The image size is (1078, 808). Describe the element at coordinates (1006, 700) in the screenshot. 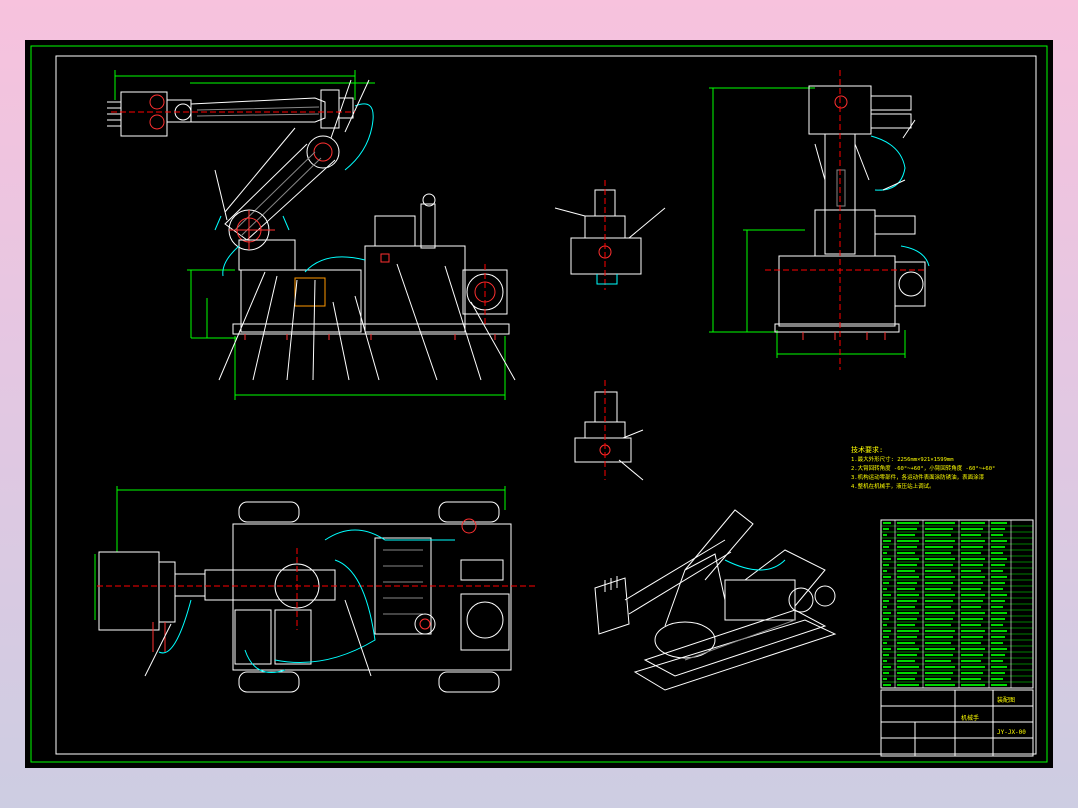

I see `title-block-company: 装配图` at that location.